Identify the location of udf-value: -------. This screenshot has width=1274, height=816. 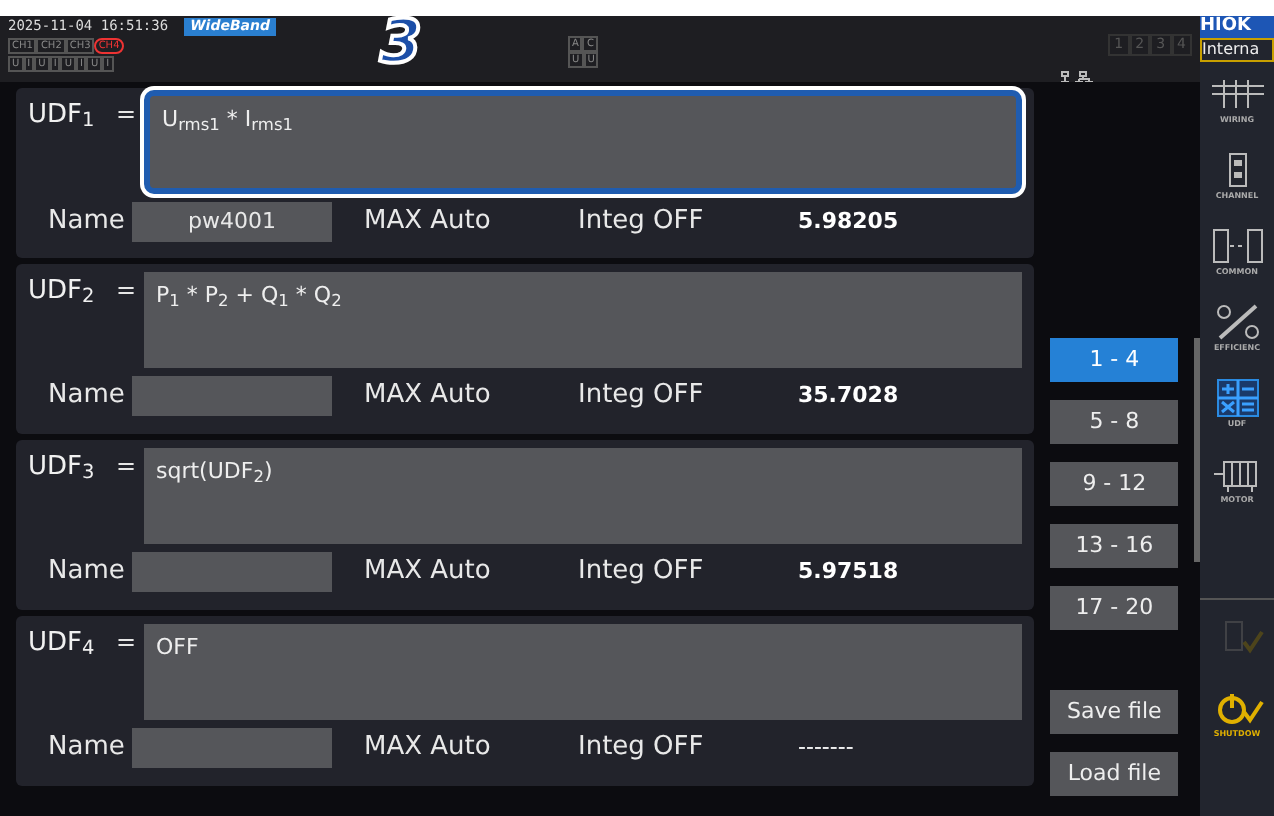
(826, 747).